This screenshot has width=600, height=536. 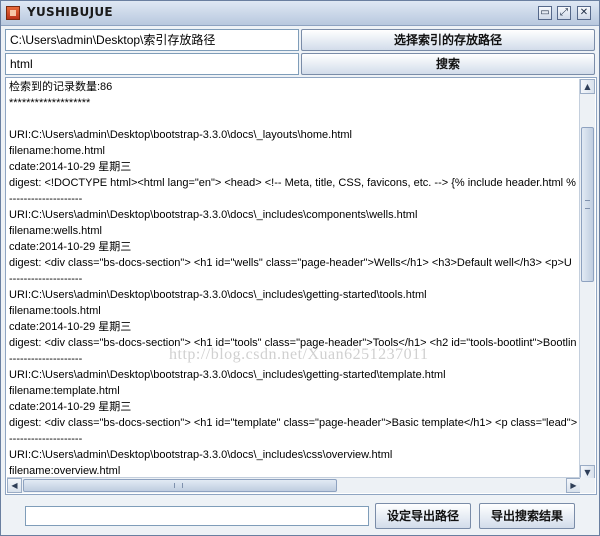 I want to click on export-results-button: 导出搜索结果, so click(x=527, y=516).